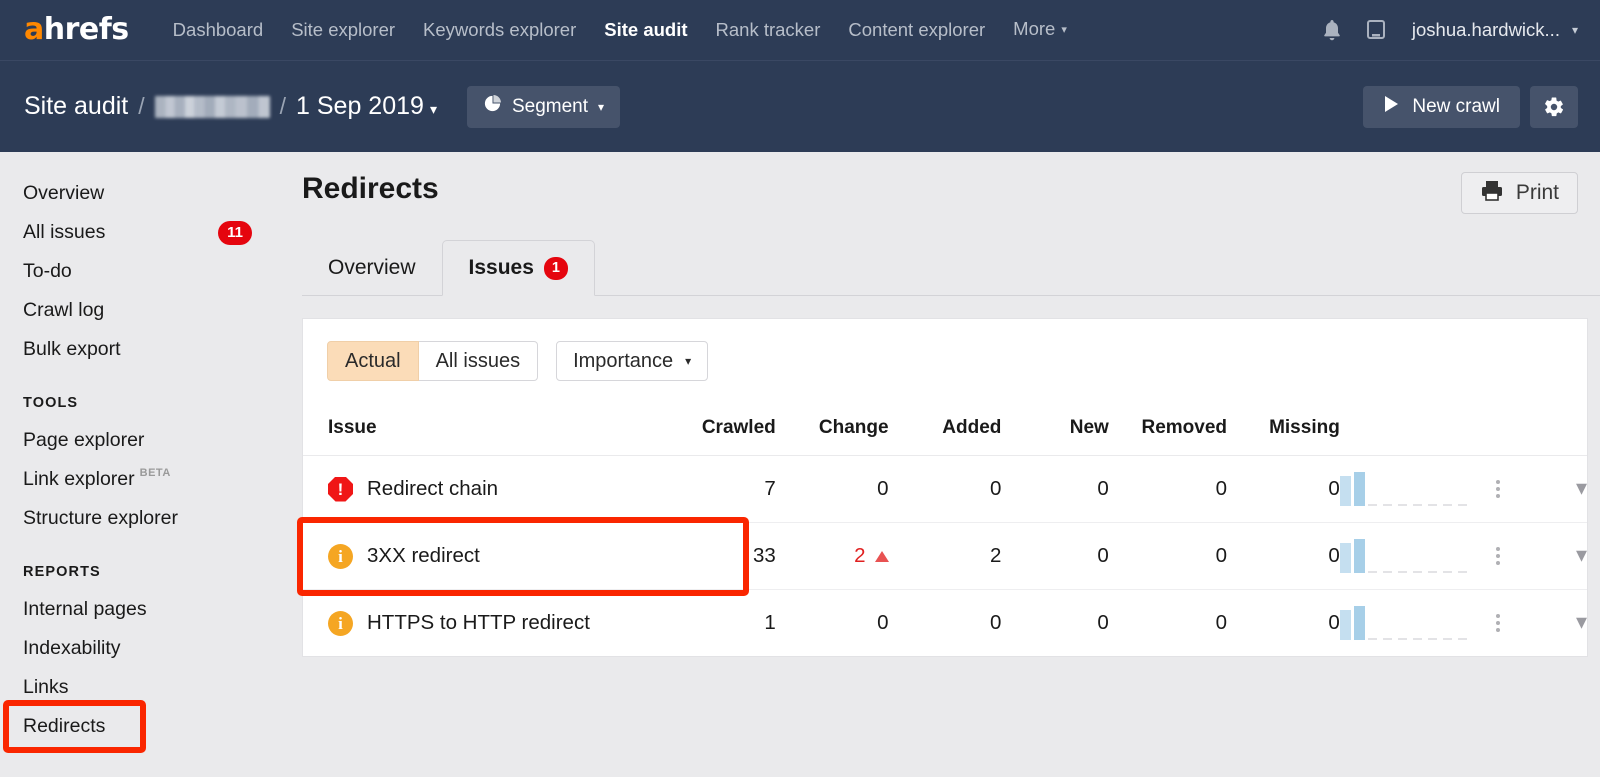 The height and width of the screenshot is (777, 1600). What do you see at coordinates (372, 268) in the screenshot?
I see `tab-overview: Overview` at bounding box center [372, 268].